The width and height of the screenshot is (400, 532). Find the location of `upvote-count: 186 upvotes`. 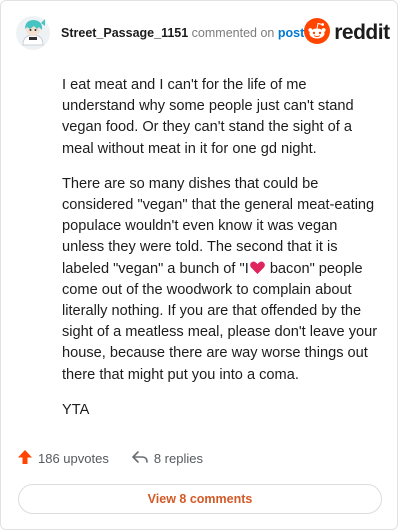

upvote-count: 186 upvotes is located at coordinates (73, 458).